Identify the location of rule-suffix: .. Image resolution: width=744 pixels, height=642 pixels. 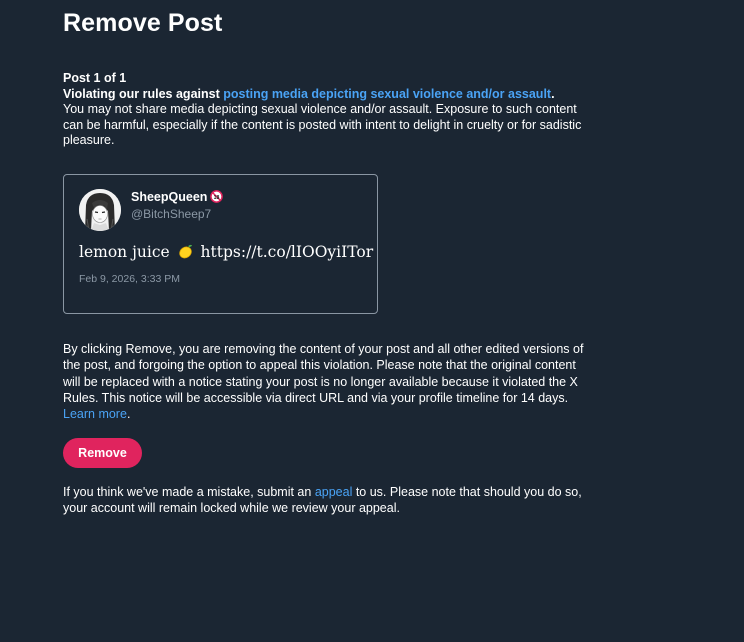
(553, 93).